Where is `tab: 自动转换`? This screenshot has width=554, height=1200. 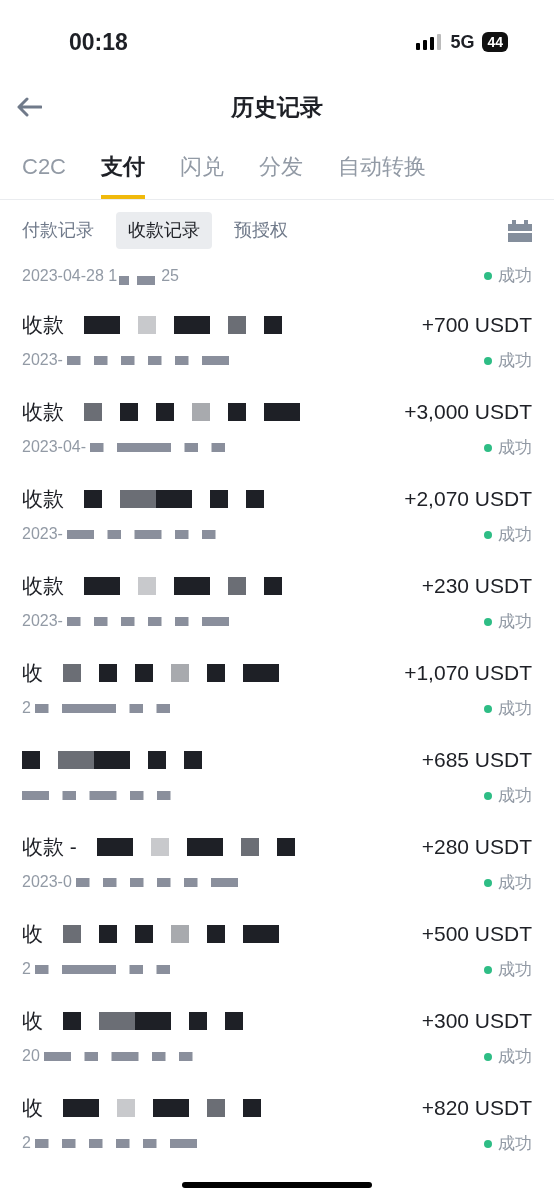 tab: 自动转换 is located at coordinates (382, 172).